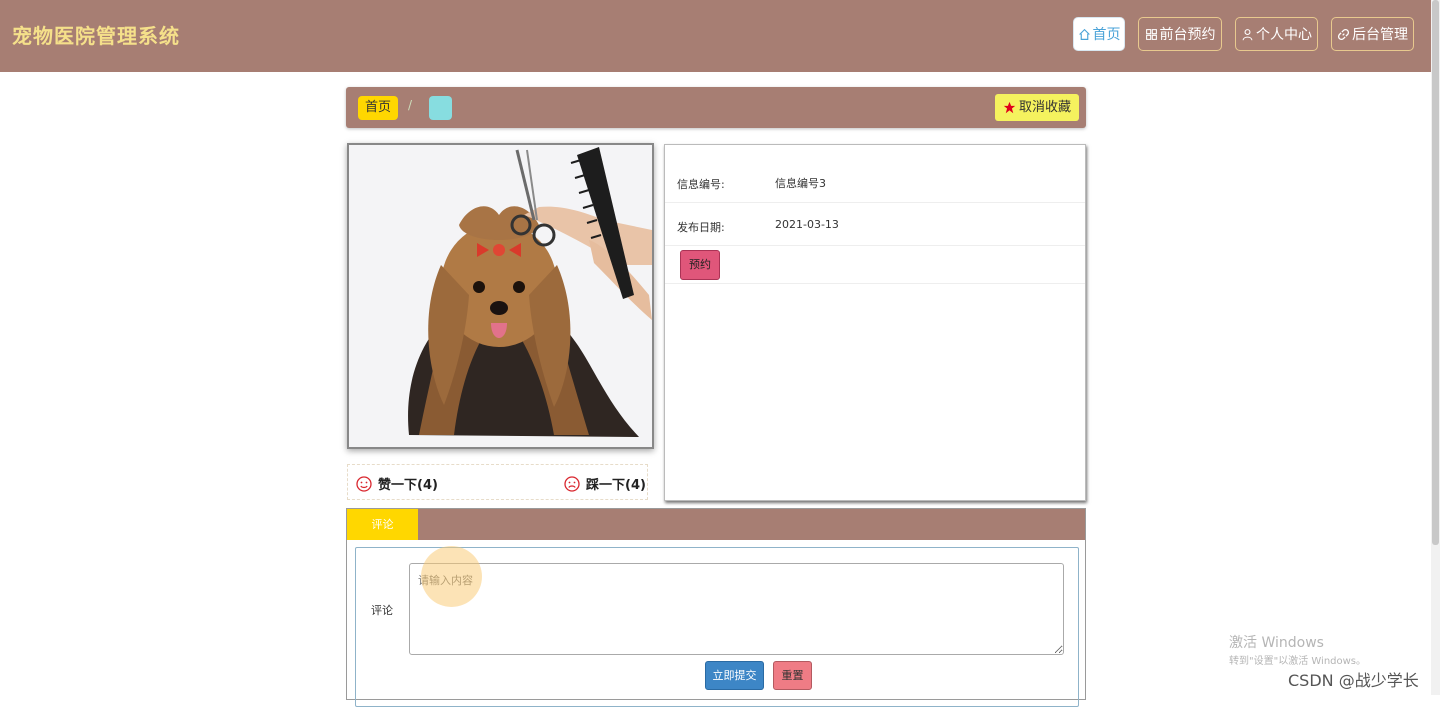 The width and height of the screenshot is (1440, 707). I want to click on comment-tabs: 评论, so click(716, 524).